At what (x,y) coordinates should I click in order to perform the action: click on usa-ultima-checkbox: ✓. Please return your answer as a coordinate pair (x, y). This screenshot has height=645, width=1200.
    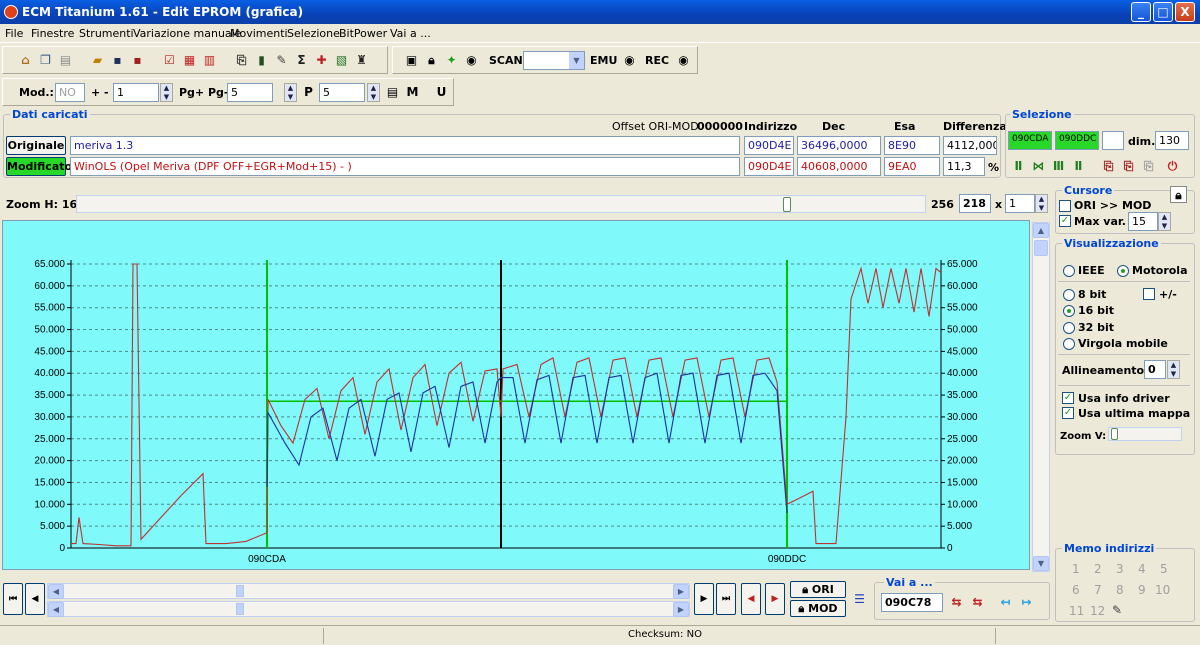
    Looking at the image, I should click on (1068, 413).